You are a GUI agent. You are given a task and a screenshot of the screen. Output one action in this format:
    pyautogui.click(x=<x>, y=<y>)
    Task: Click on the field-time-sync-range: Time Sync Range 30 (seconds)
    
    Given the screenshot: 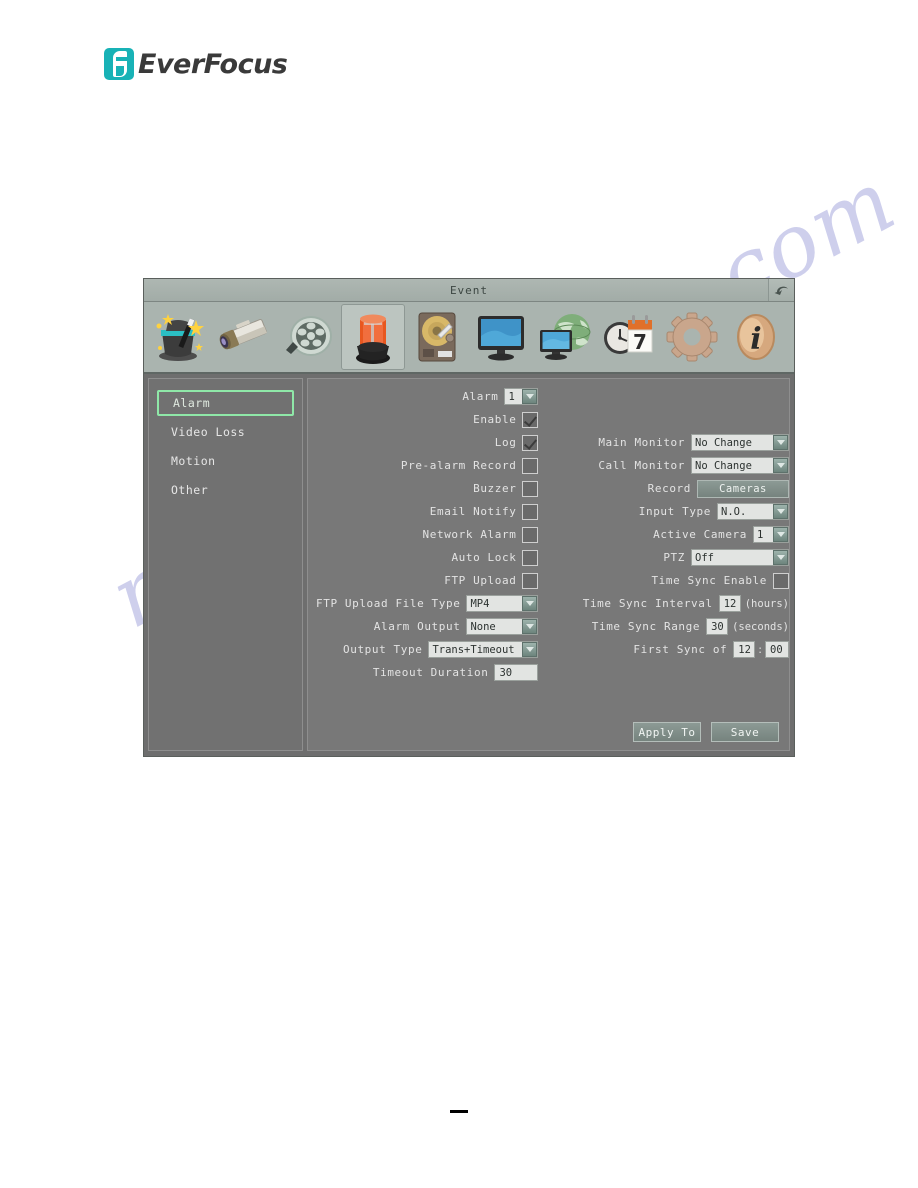 What is the action you would take?
    pyautogui.click(x=671, y=626)
    